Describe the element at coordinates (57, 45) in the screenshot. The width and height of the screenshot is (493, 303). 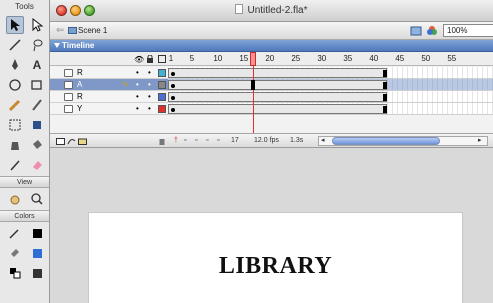
I see `collapse-triangle-icon` at that location.